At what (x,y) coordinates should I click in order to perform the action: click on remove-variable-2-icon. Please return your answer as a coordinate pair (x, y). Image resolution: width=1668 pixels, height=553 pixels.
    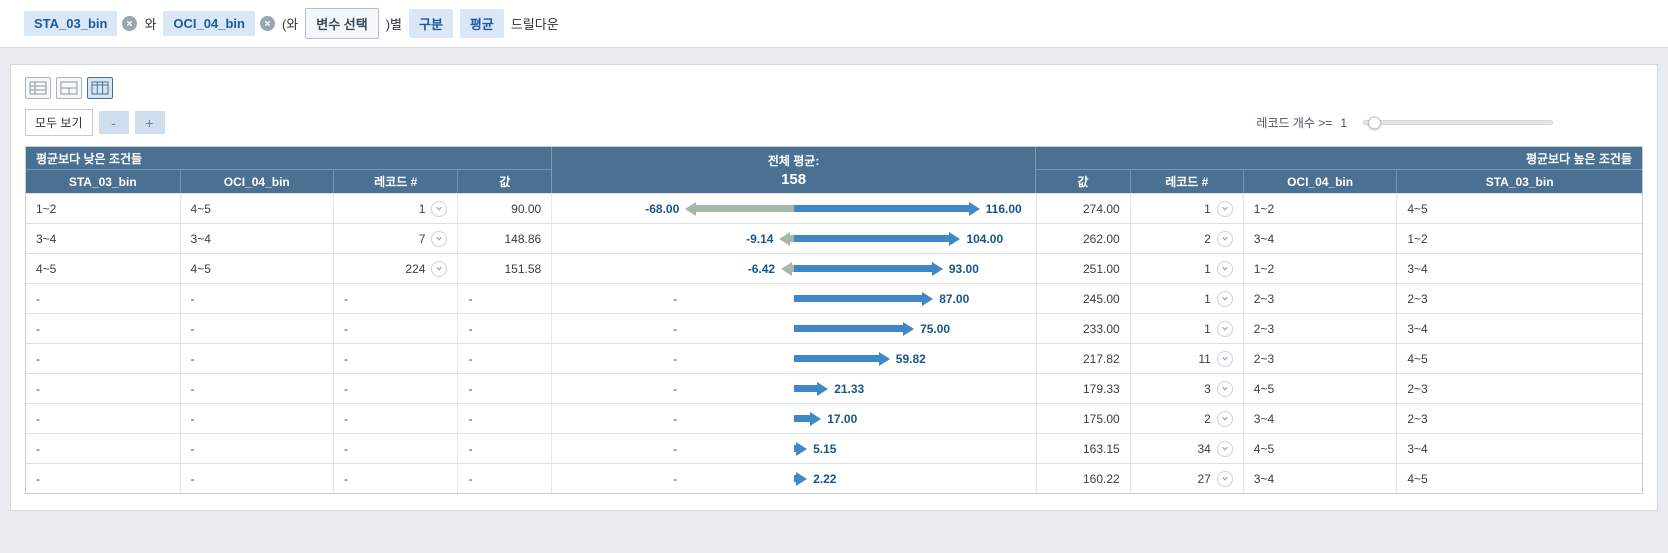
    Looking at the image, I should click on (267, 23).